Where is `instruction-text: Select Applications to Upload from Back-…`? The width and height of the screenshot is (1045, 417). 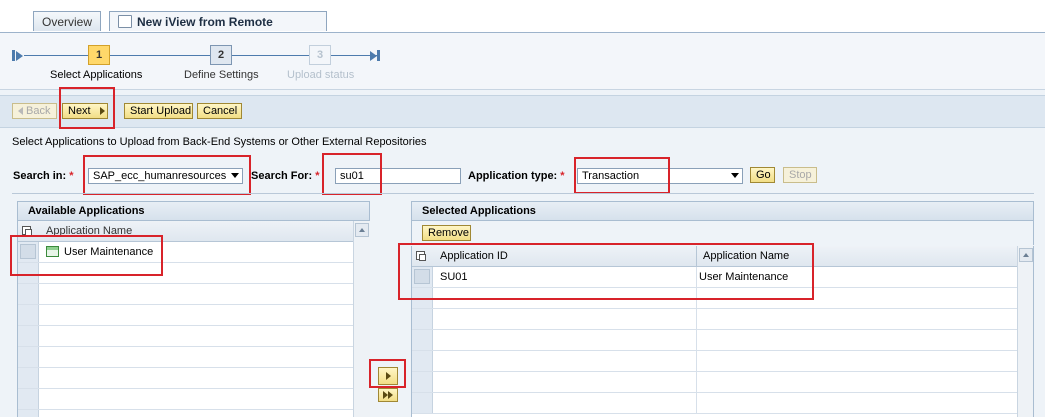
instruction-text: Select Applications to Upload from Back-… is located at coordinates (219, 142).